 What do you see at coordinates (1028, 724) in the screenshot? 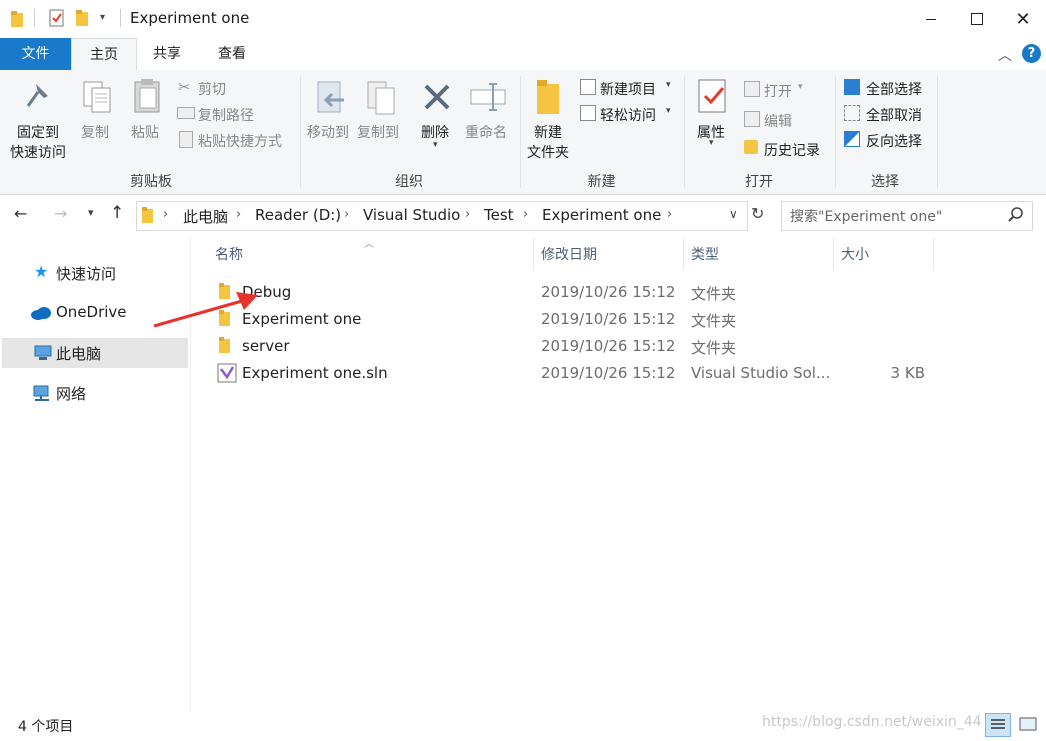
I see `large-icons-view-button` at bounding box center [1028, 724].